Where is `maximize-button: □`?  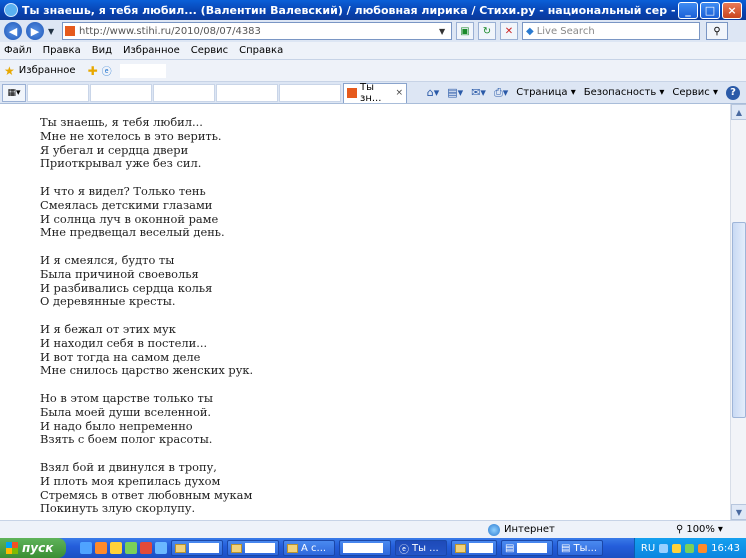 maximize-button: □ is located at coordinates (710, 10).